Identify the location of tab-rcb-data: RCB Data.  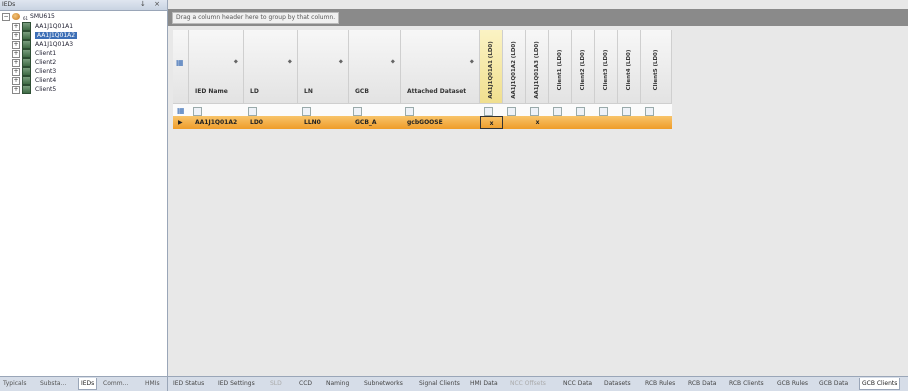
(702, 383).